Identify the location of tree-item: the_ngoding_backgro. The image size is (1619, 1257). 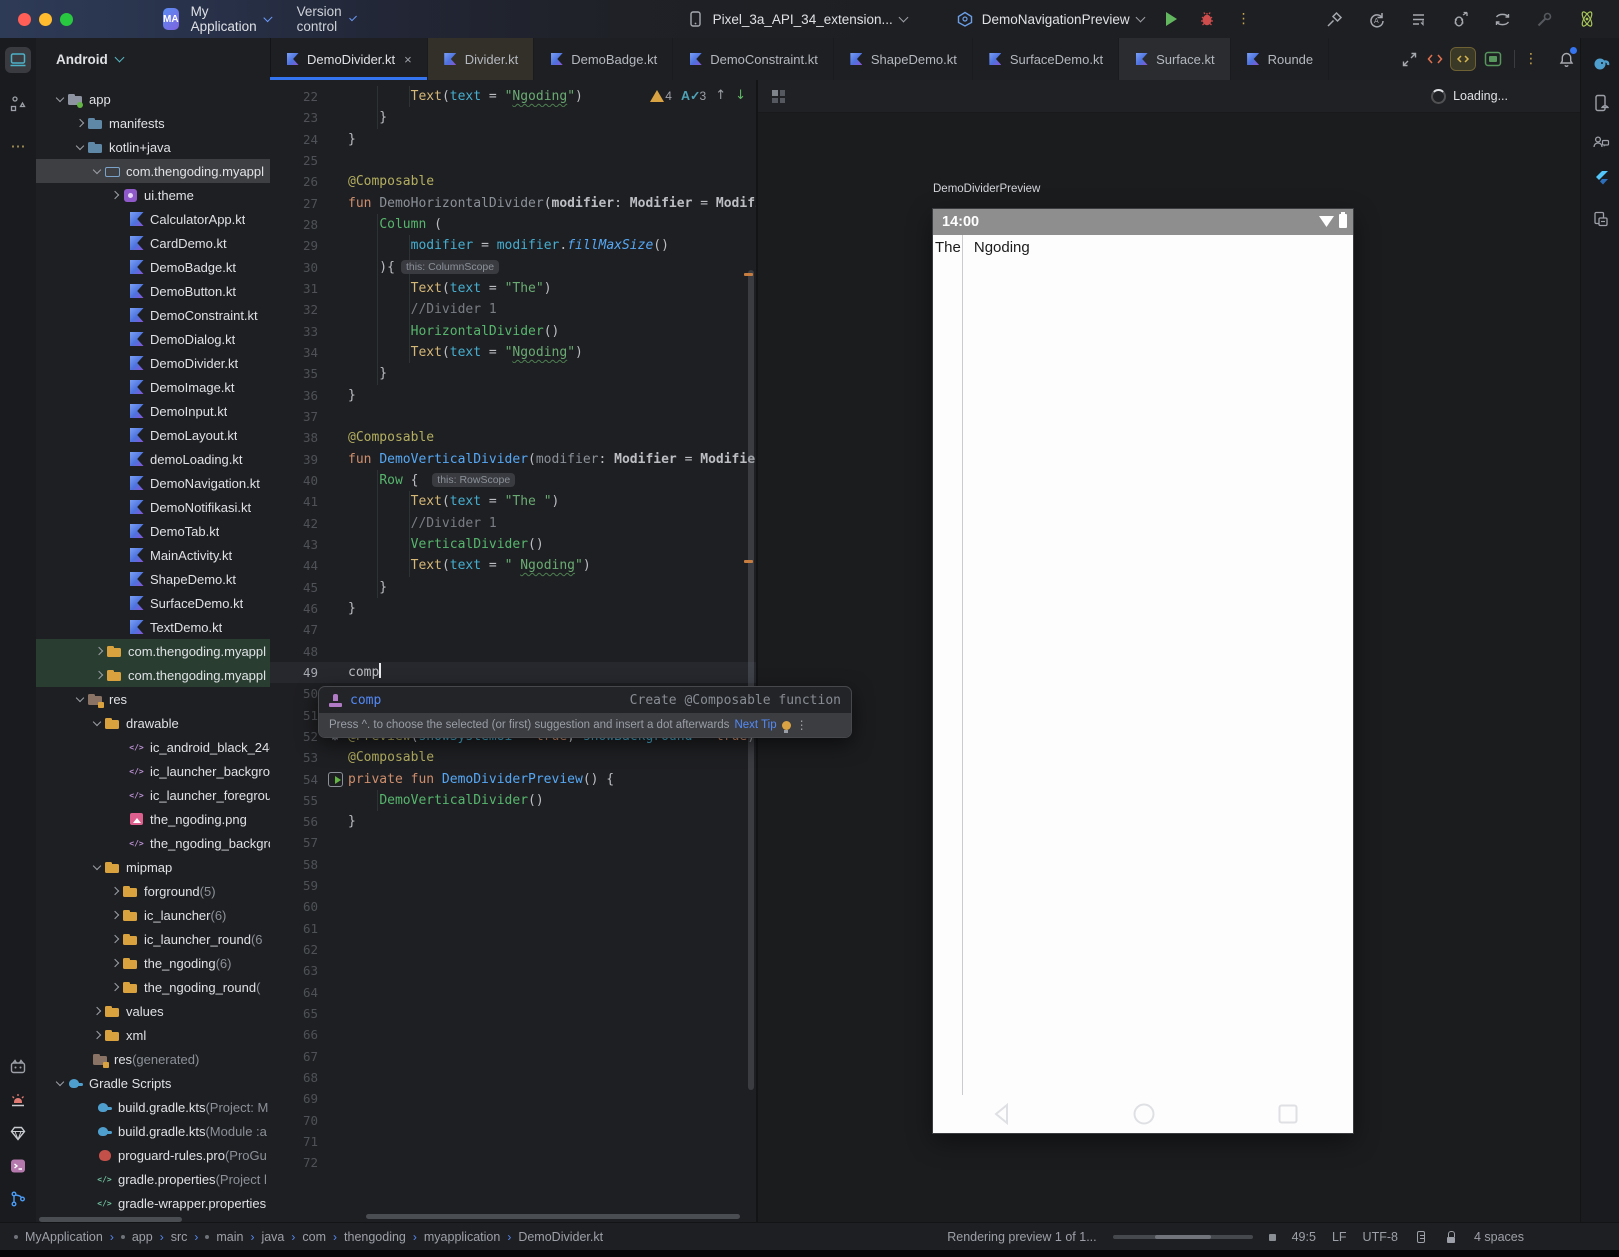
(153, 843).